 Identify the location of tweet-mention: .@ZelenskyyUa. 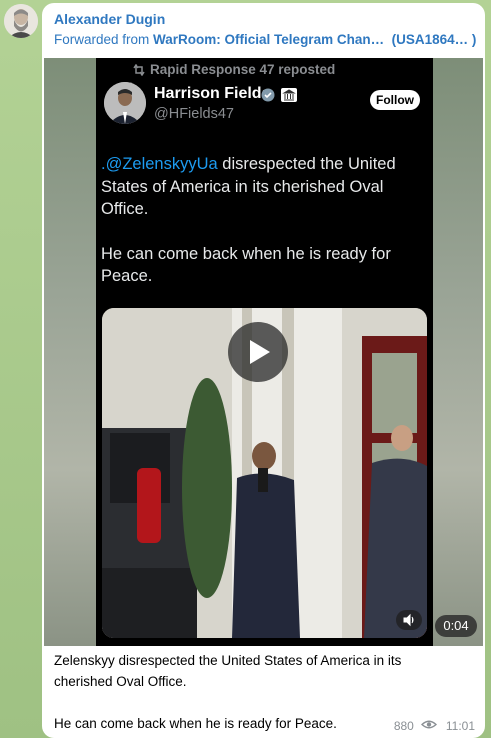
(159, 164).